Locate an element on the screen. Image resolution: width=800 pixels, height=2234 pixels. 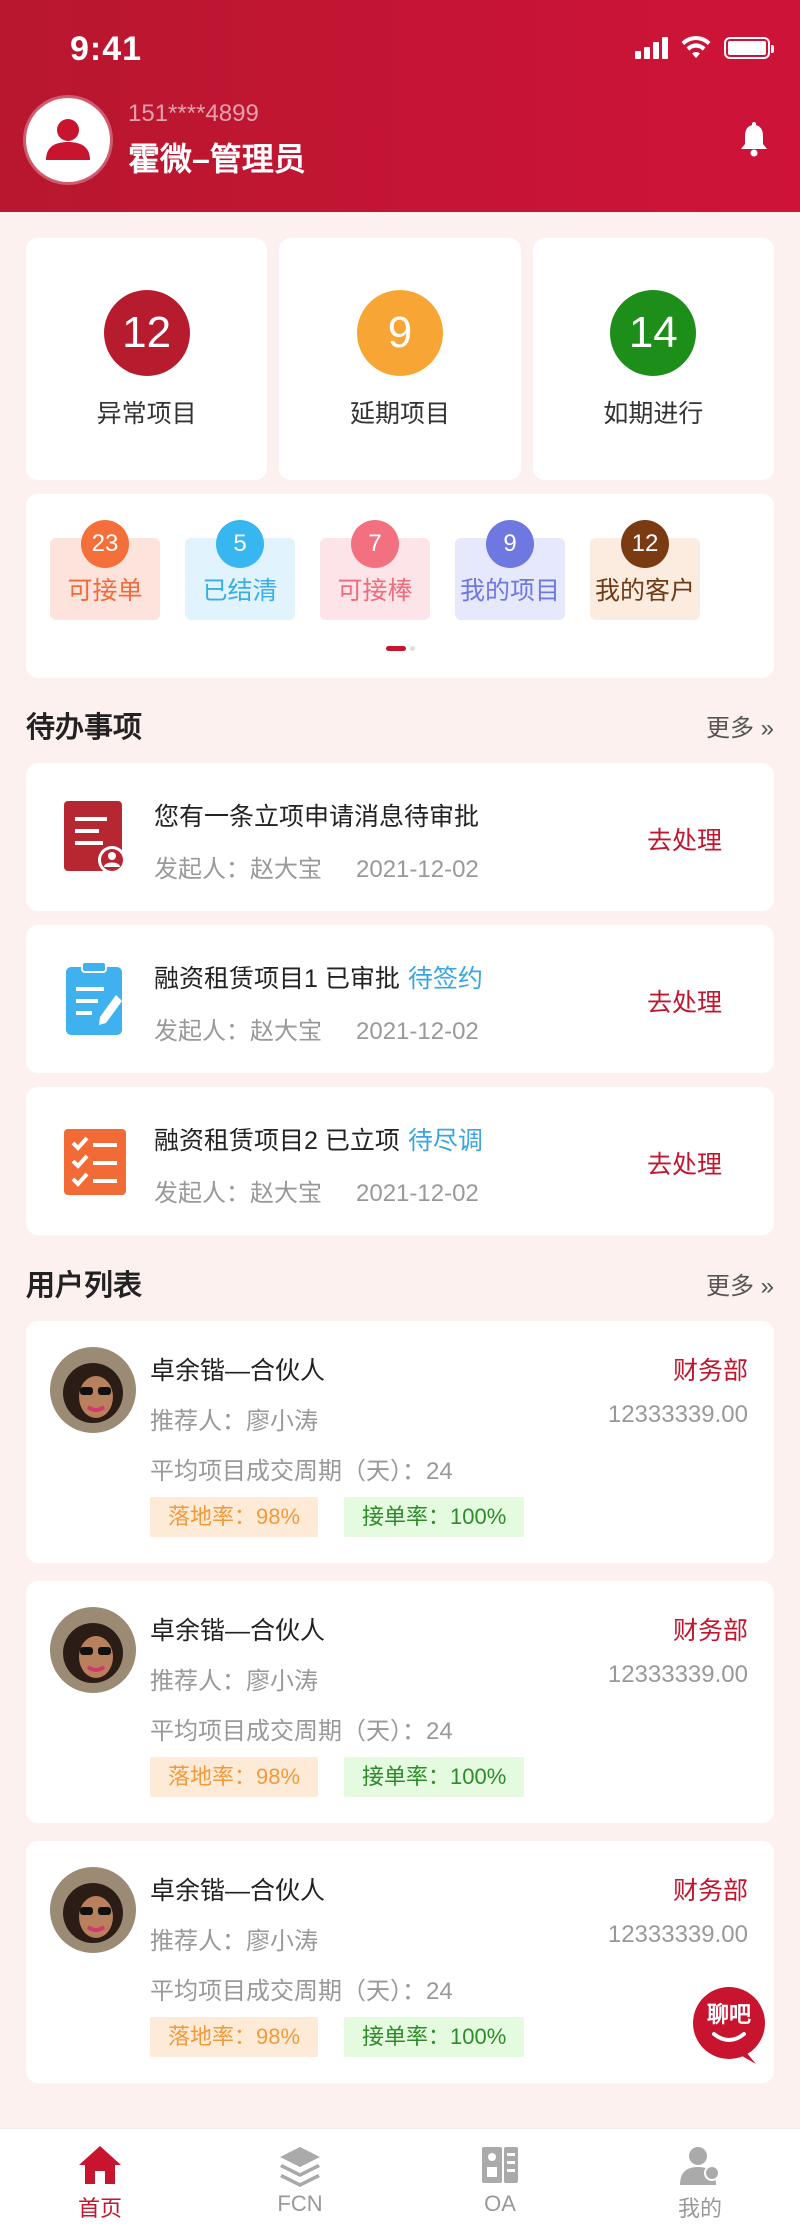
approval-doc-icon is located at coordinates (95, 837).